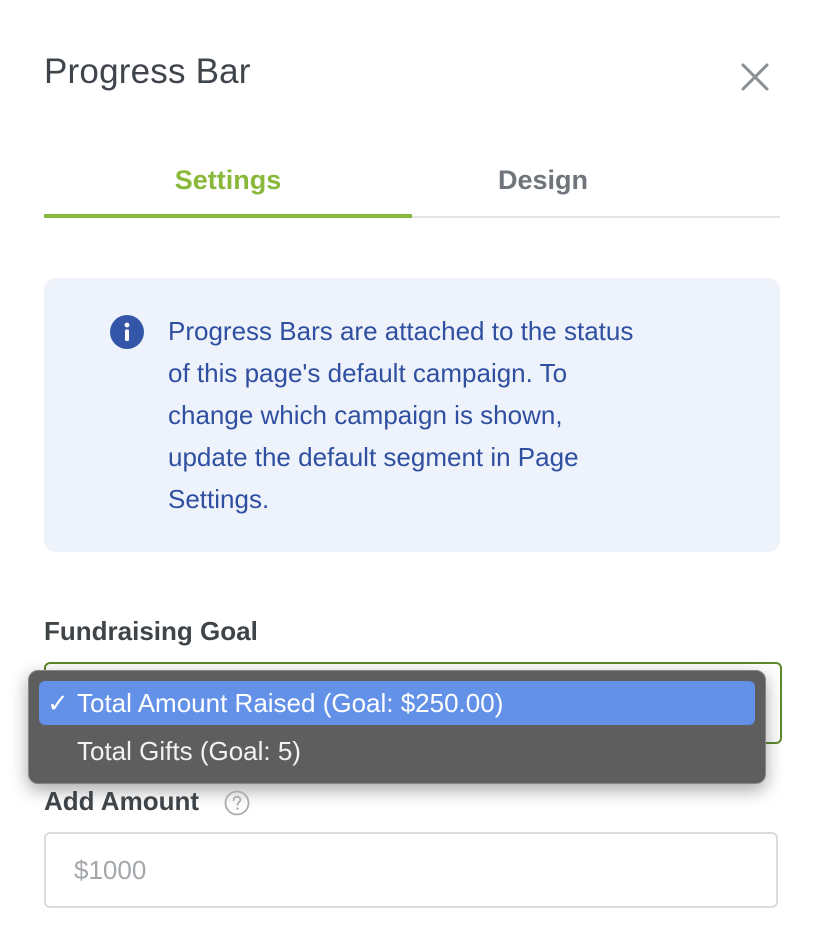 The image size is (830, 938). Describe the element at coordinates (397, 751) in the screenshot. I see `option-total-gifts: Total Gifts (Goal: 5)` at that location.